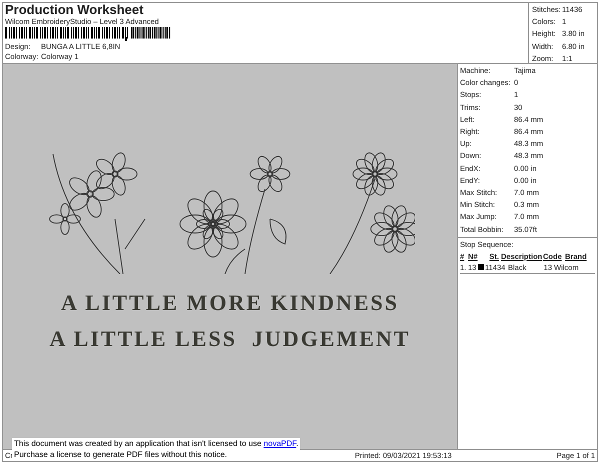 The image size is (600, 464). Describe the element at coordinates (230, 339) in the screenshot. I see `embroidery-text: A LITTLE LESS JUDGEMENT` at that location.